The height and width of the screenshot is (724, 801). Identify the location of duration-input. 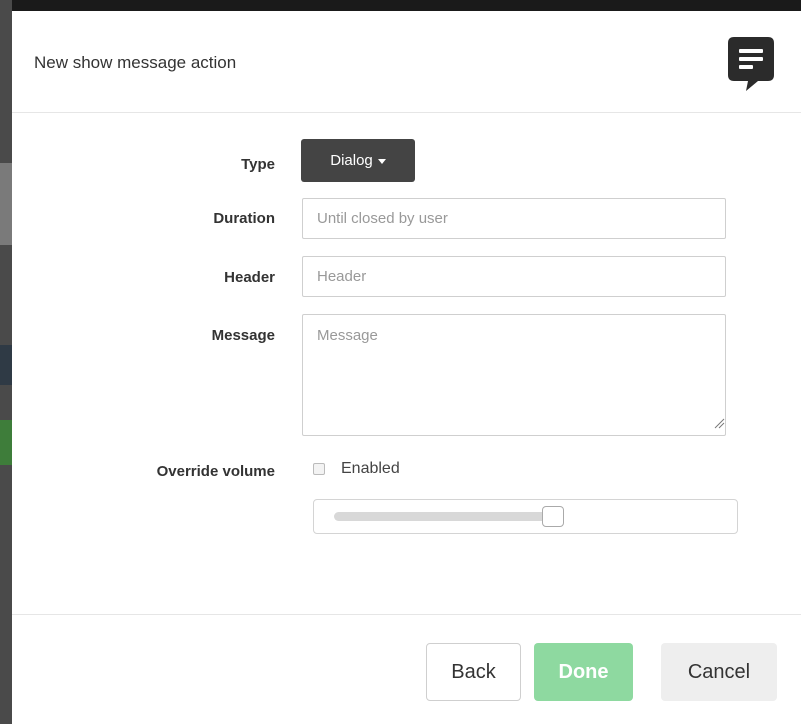
(514, 218).